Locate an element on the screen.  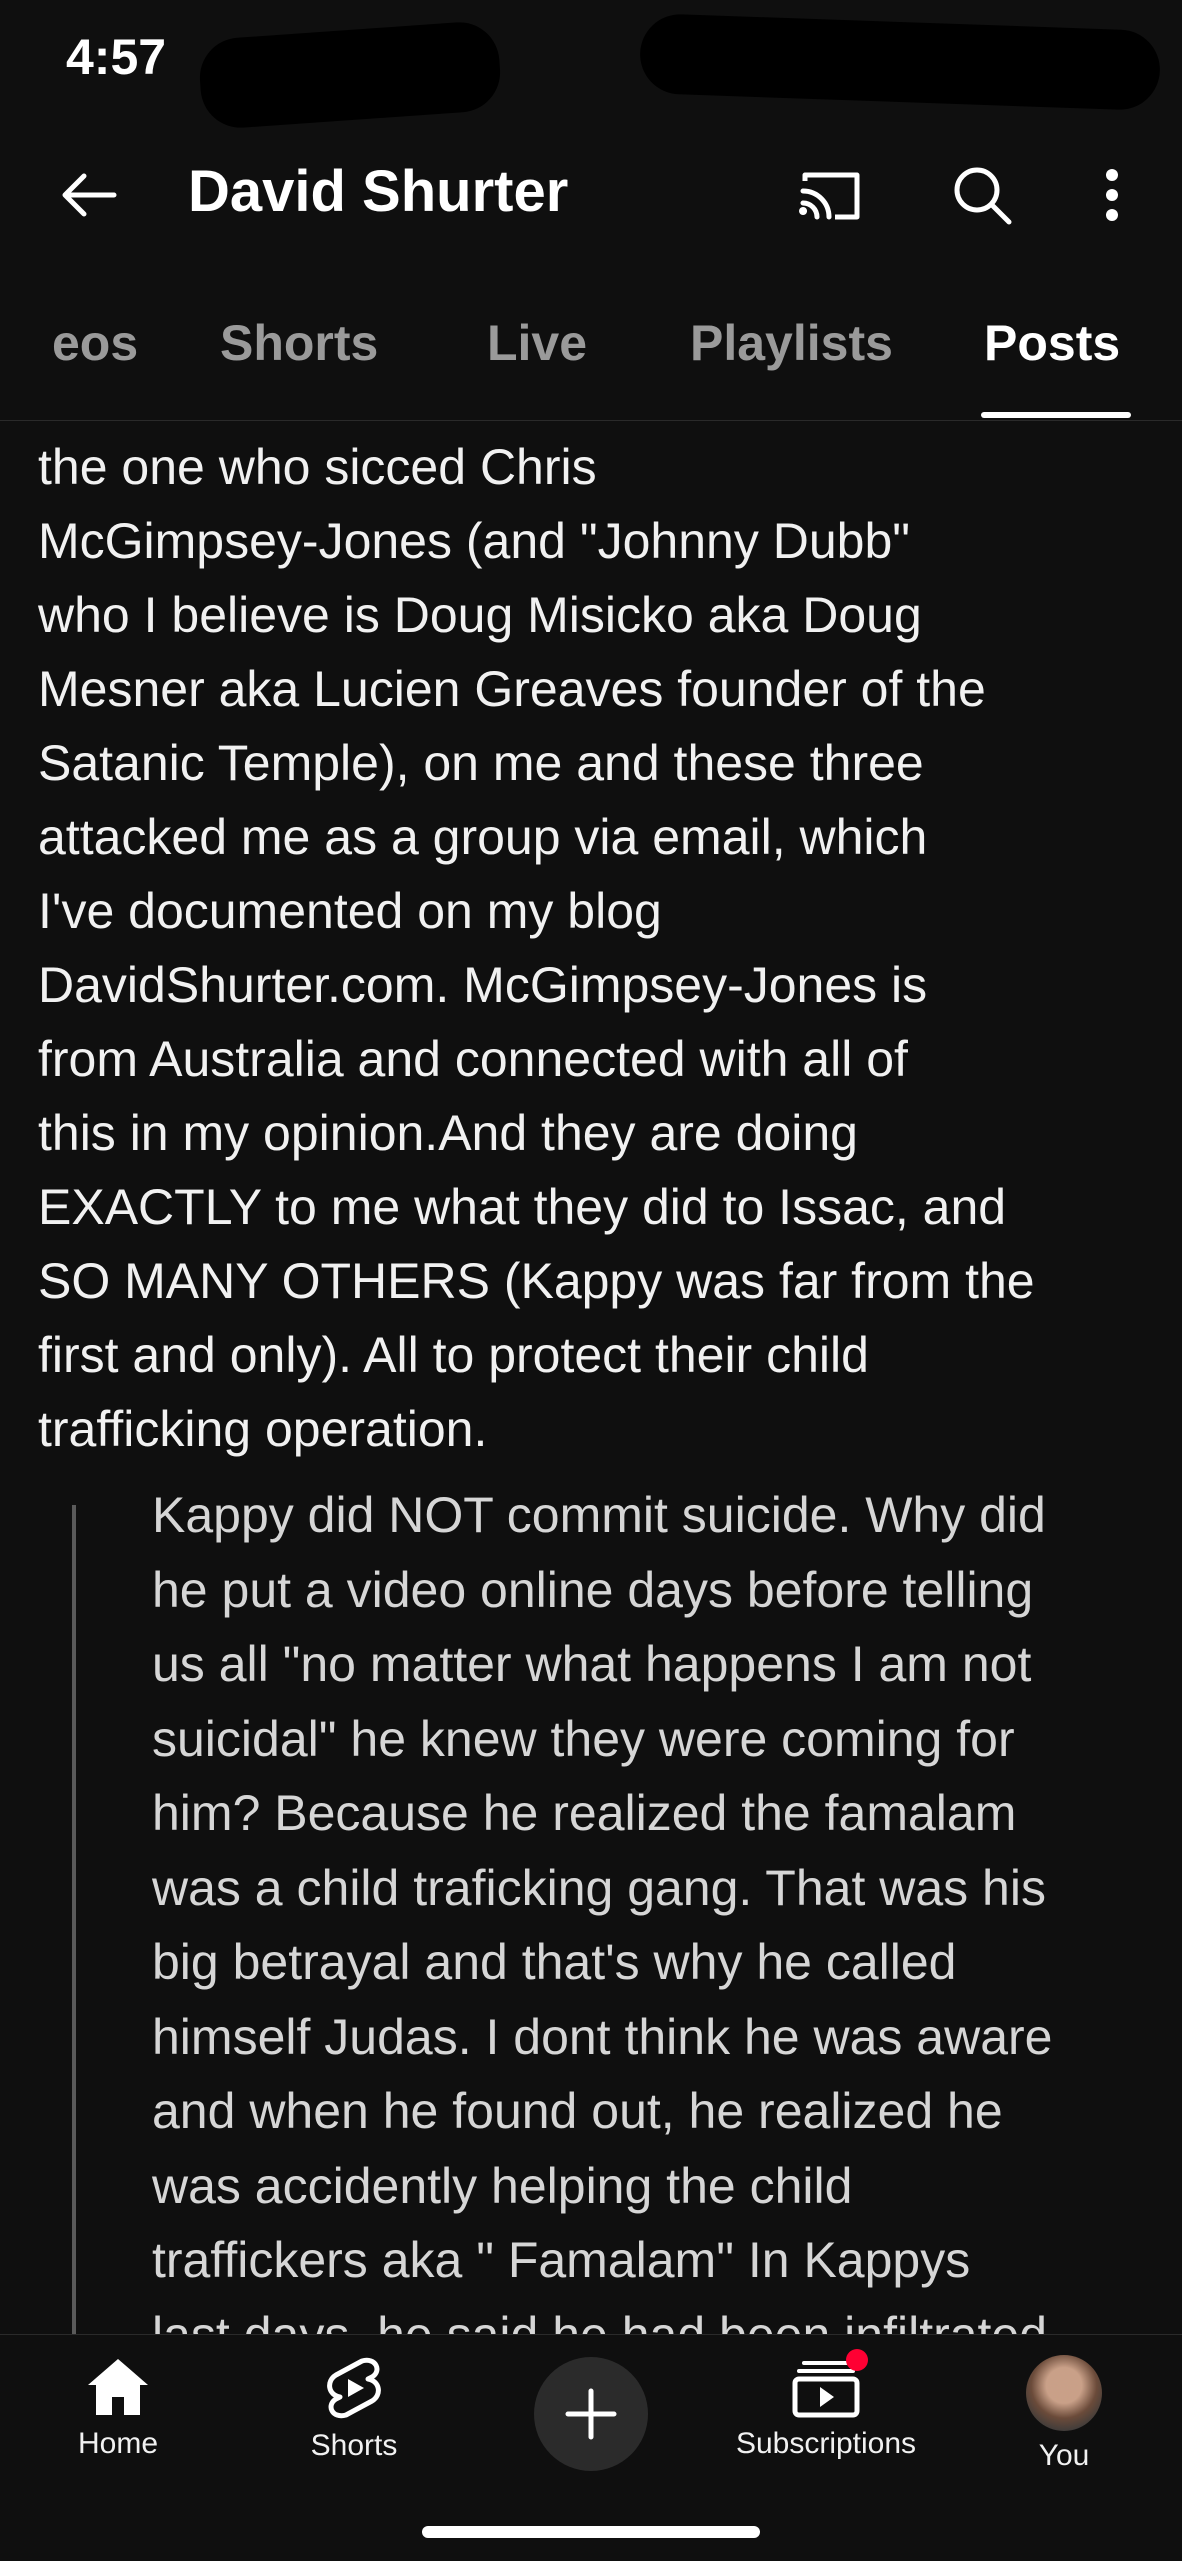
tab-videos: eos is located at coordinates (95, 343).